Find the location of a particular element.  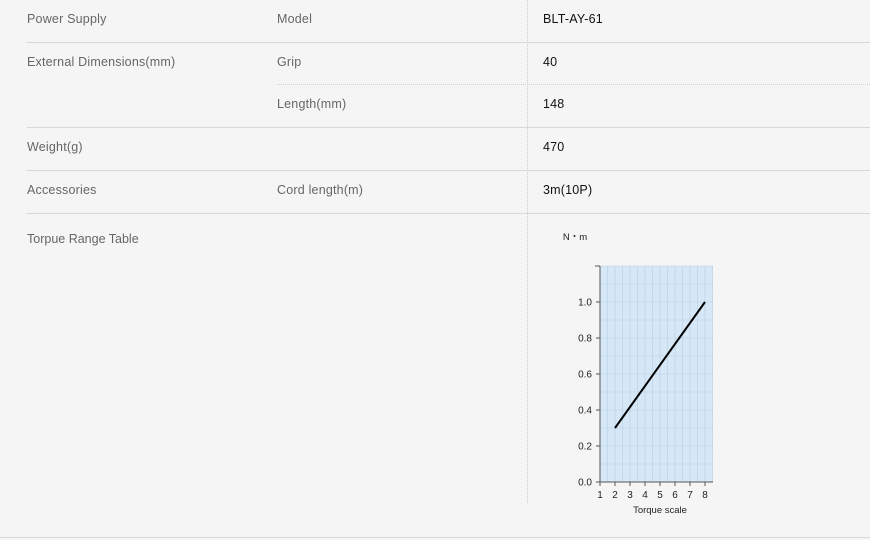

y-tick-label: 1.0 is located at coordinates (585, 303).